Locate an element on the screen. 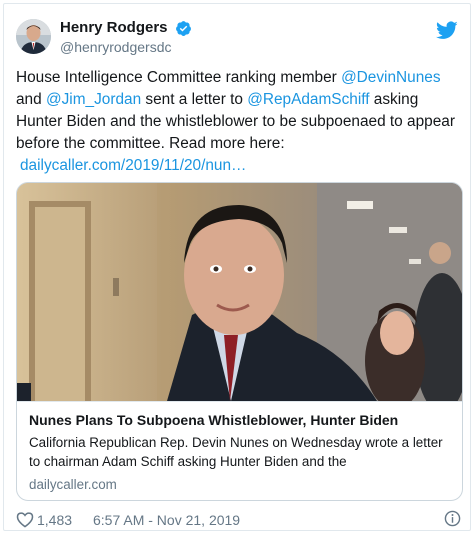  heart-icon is located at coordinates (25, 519).